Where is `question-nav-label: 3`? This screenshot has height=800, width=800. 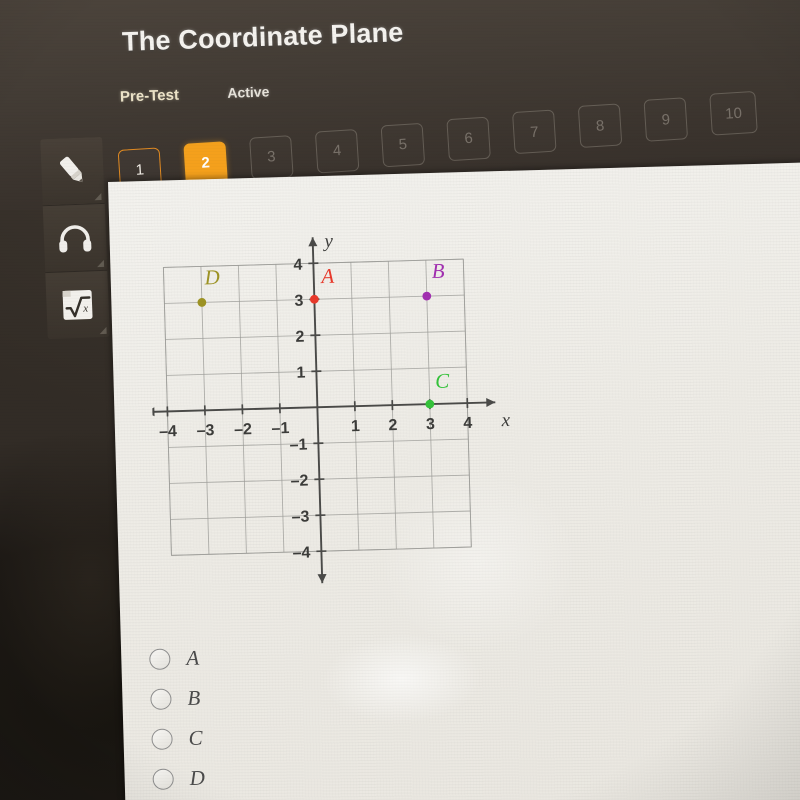 question-nav-label: 3 is located at coordinates (271, 157).